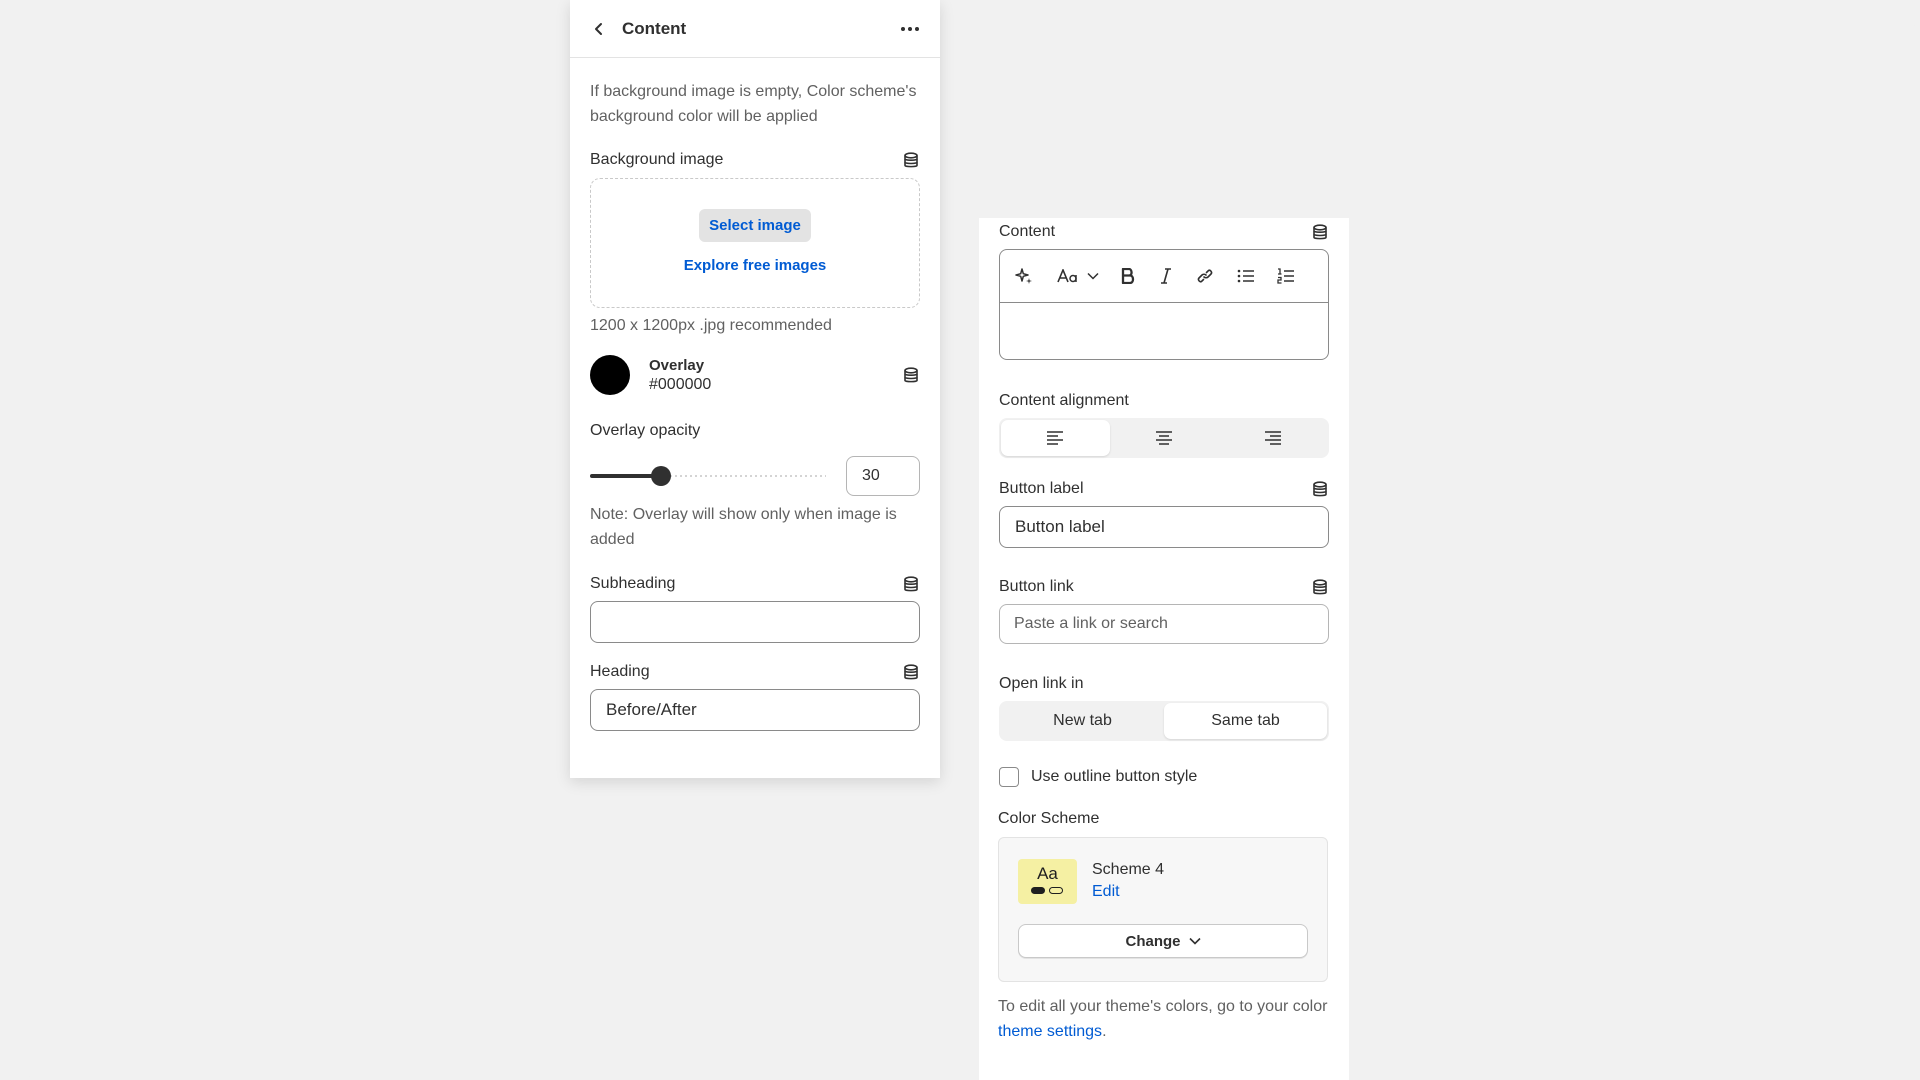  Describe the element at coordinates (620, 671) in the screenshot. I see `heading-label: Heading` at that location.